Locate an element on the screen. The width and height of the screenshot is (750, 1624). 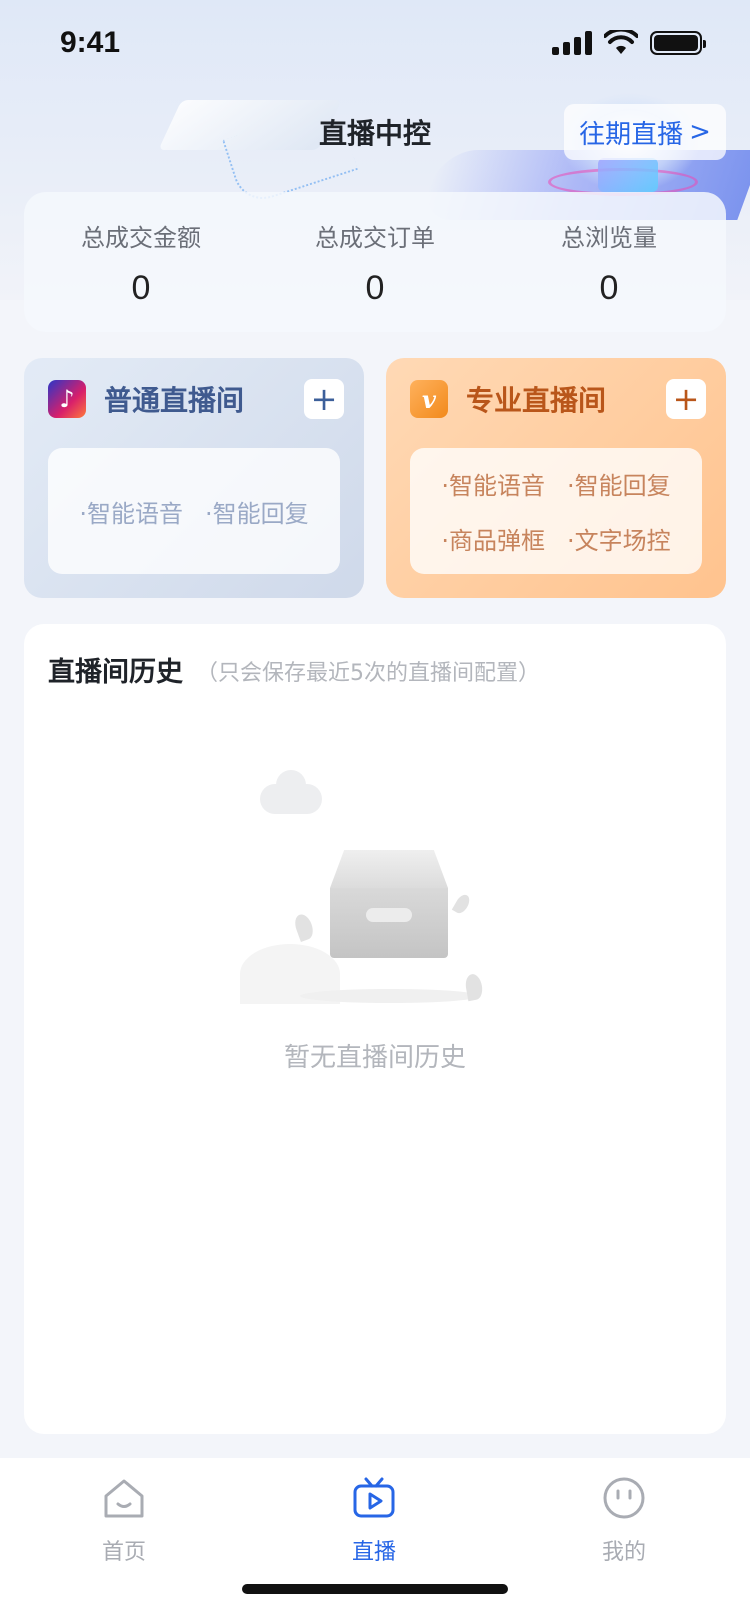
box-handle is located at coordinates (389, 915).